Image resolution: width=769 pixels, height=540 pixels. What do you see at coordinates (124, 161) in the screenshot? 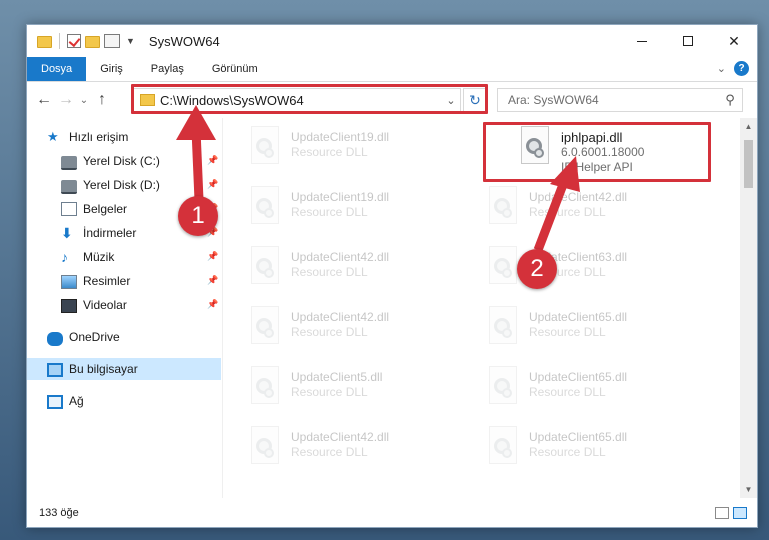
I see `nav-item-drive-c: Yerel Disk (C:) 📌` at bounding box center [124, 161].